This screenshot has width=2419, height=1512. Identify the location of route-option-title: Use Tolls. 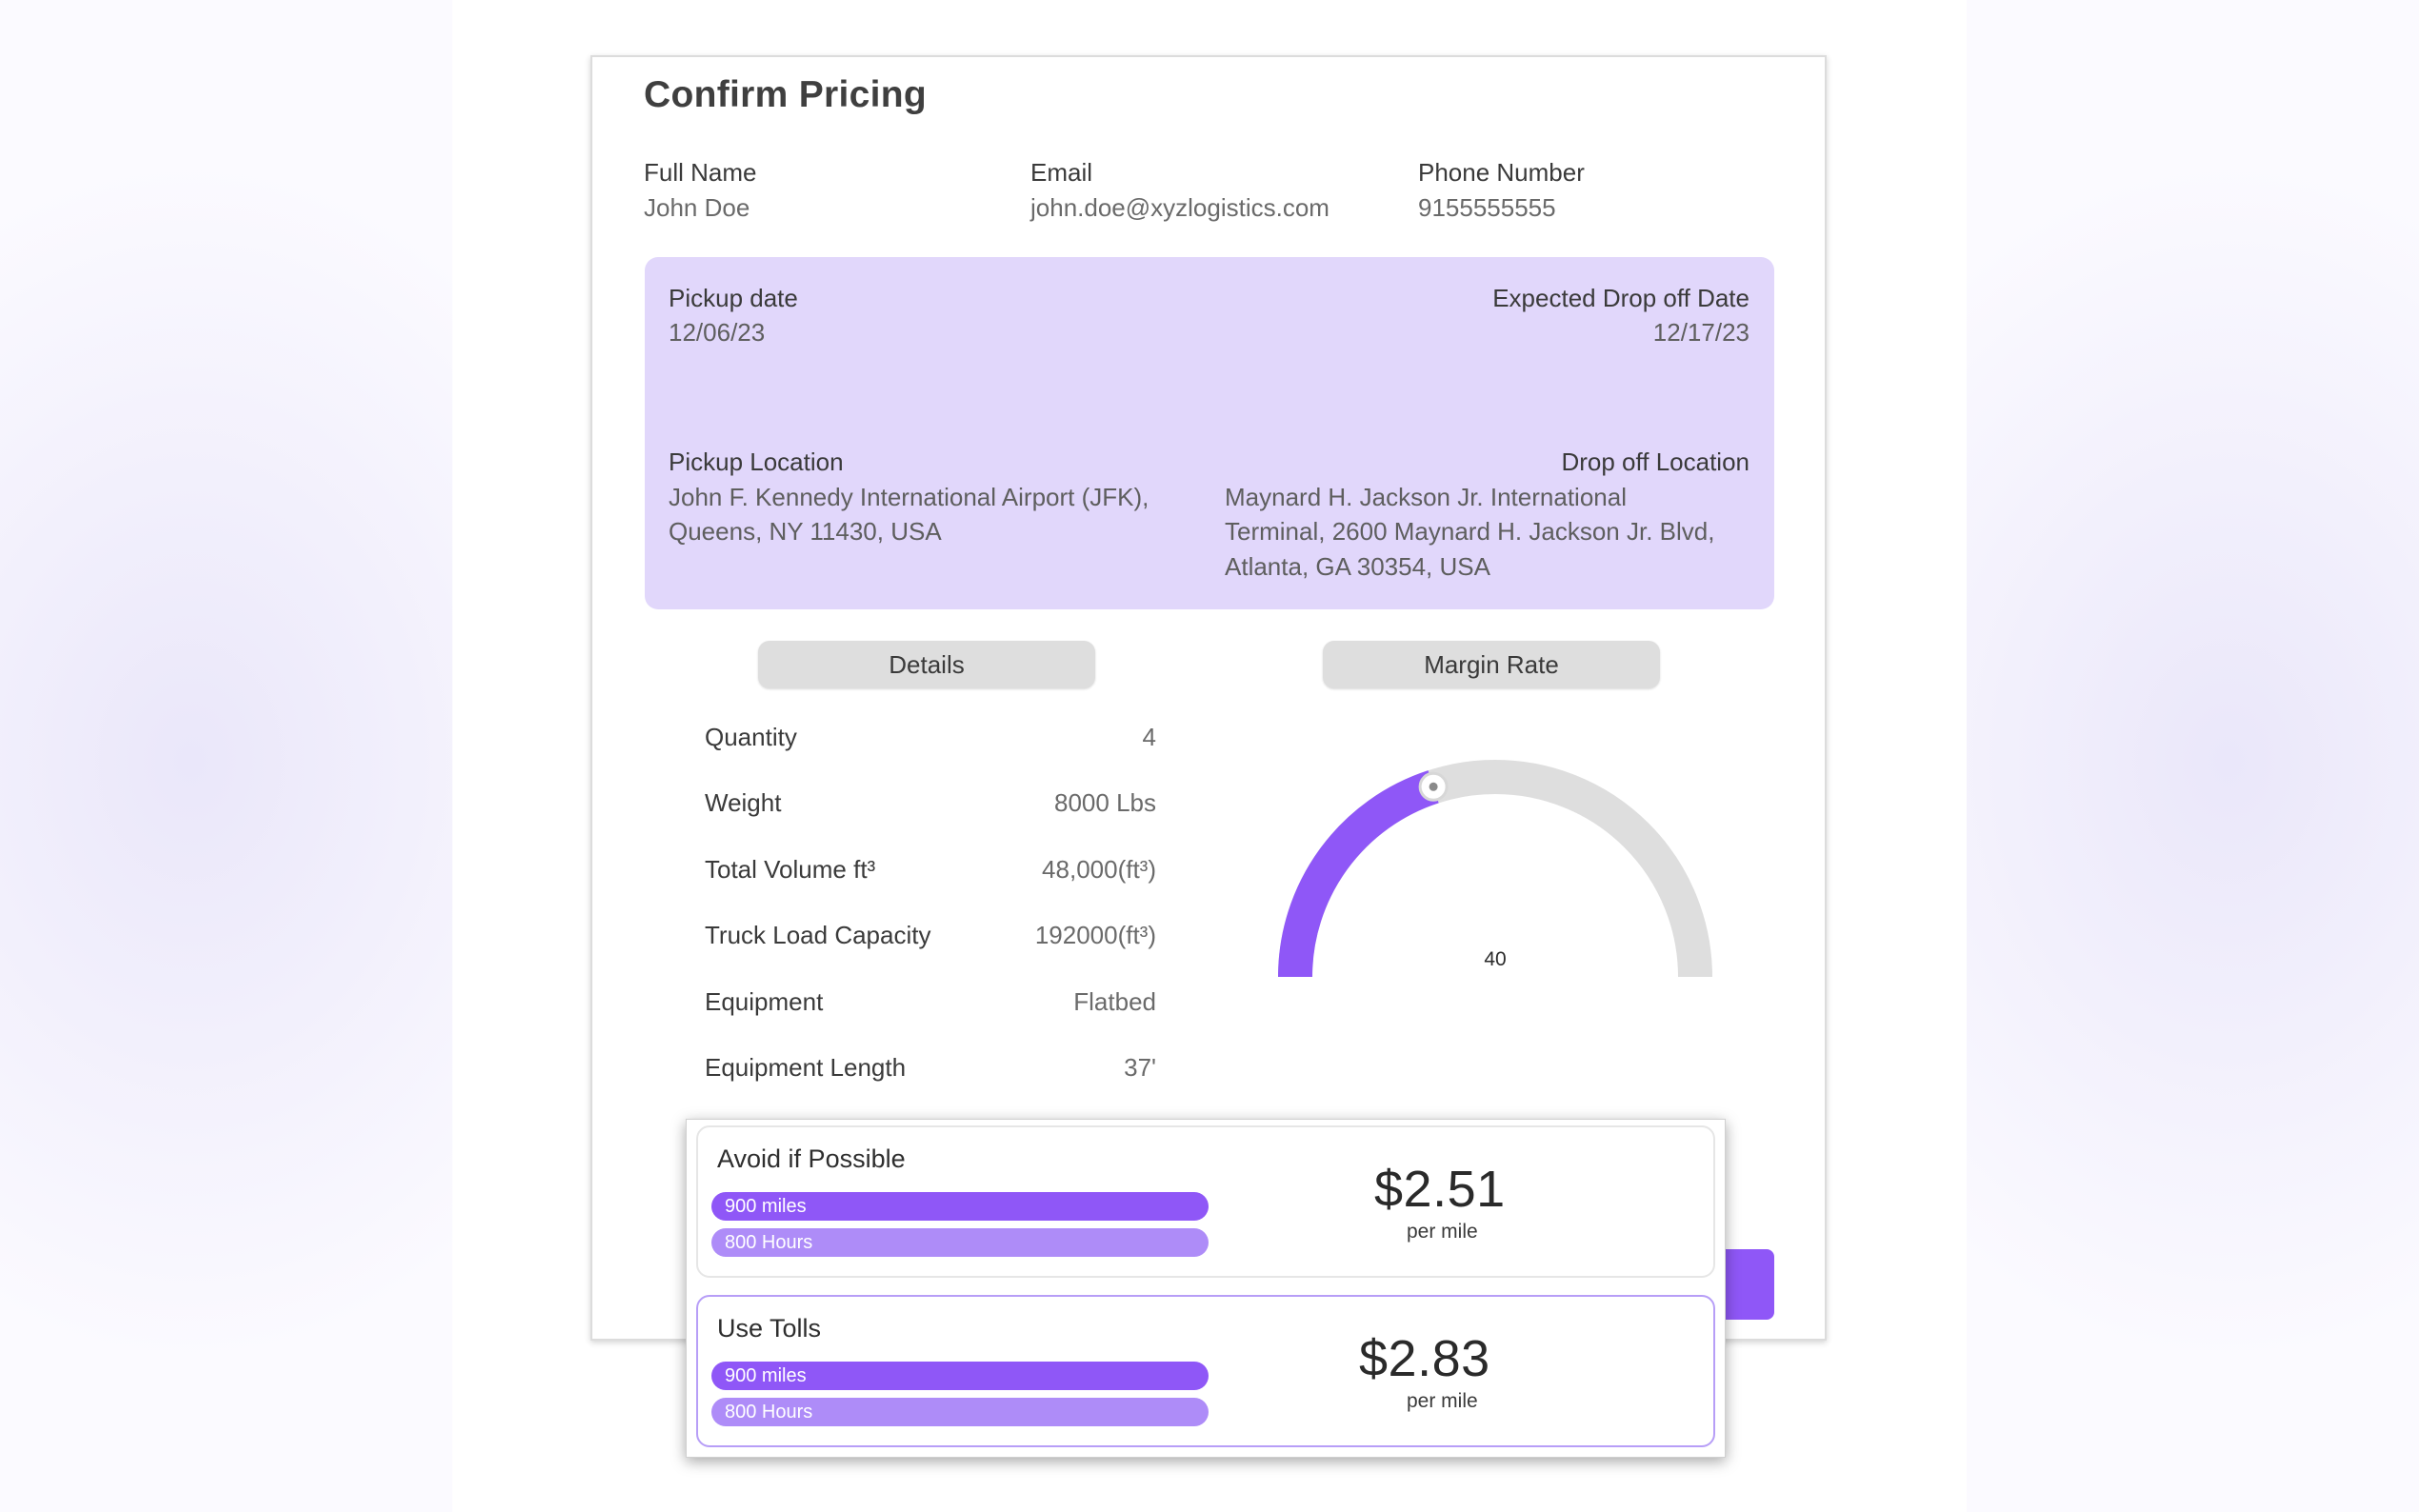
(769, 1328).